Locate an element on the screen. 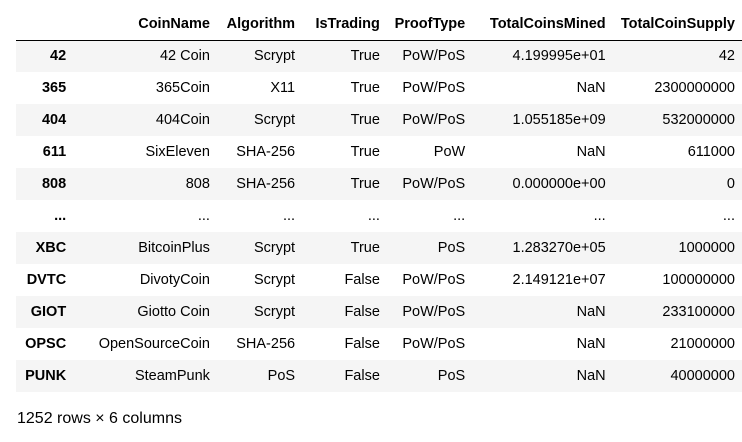 The image size is (742, 442). cell-coinname: SixEleven is located at coordinates (177, 152).